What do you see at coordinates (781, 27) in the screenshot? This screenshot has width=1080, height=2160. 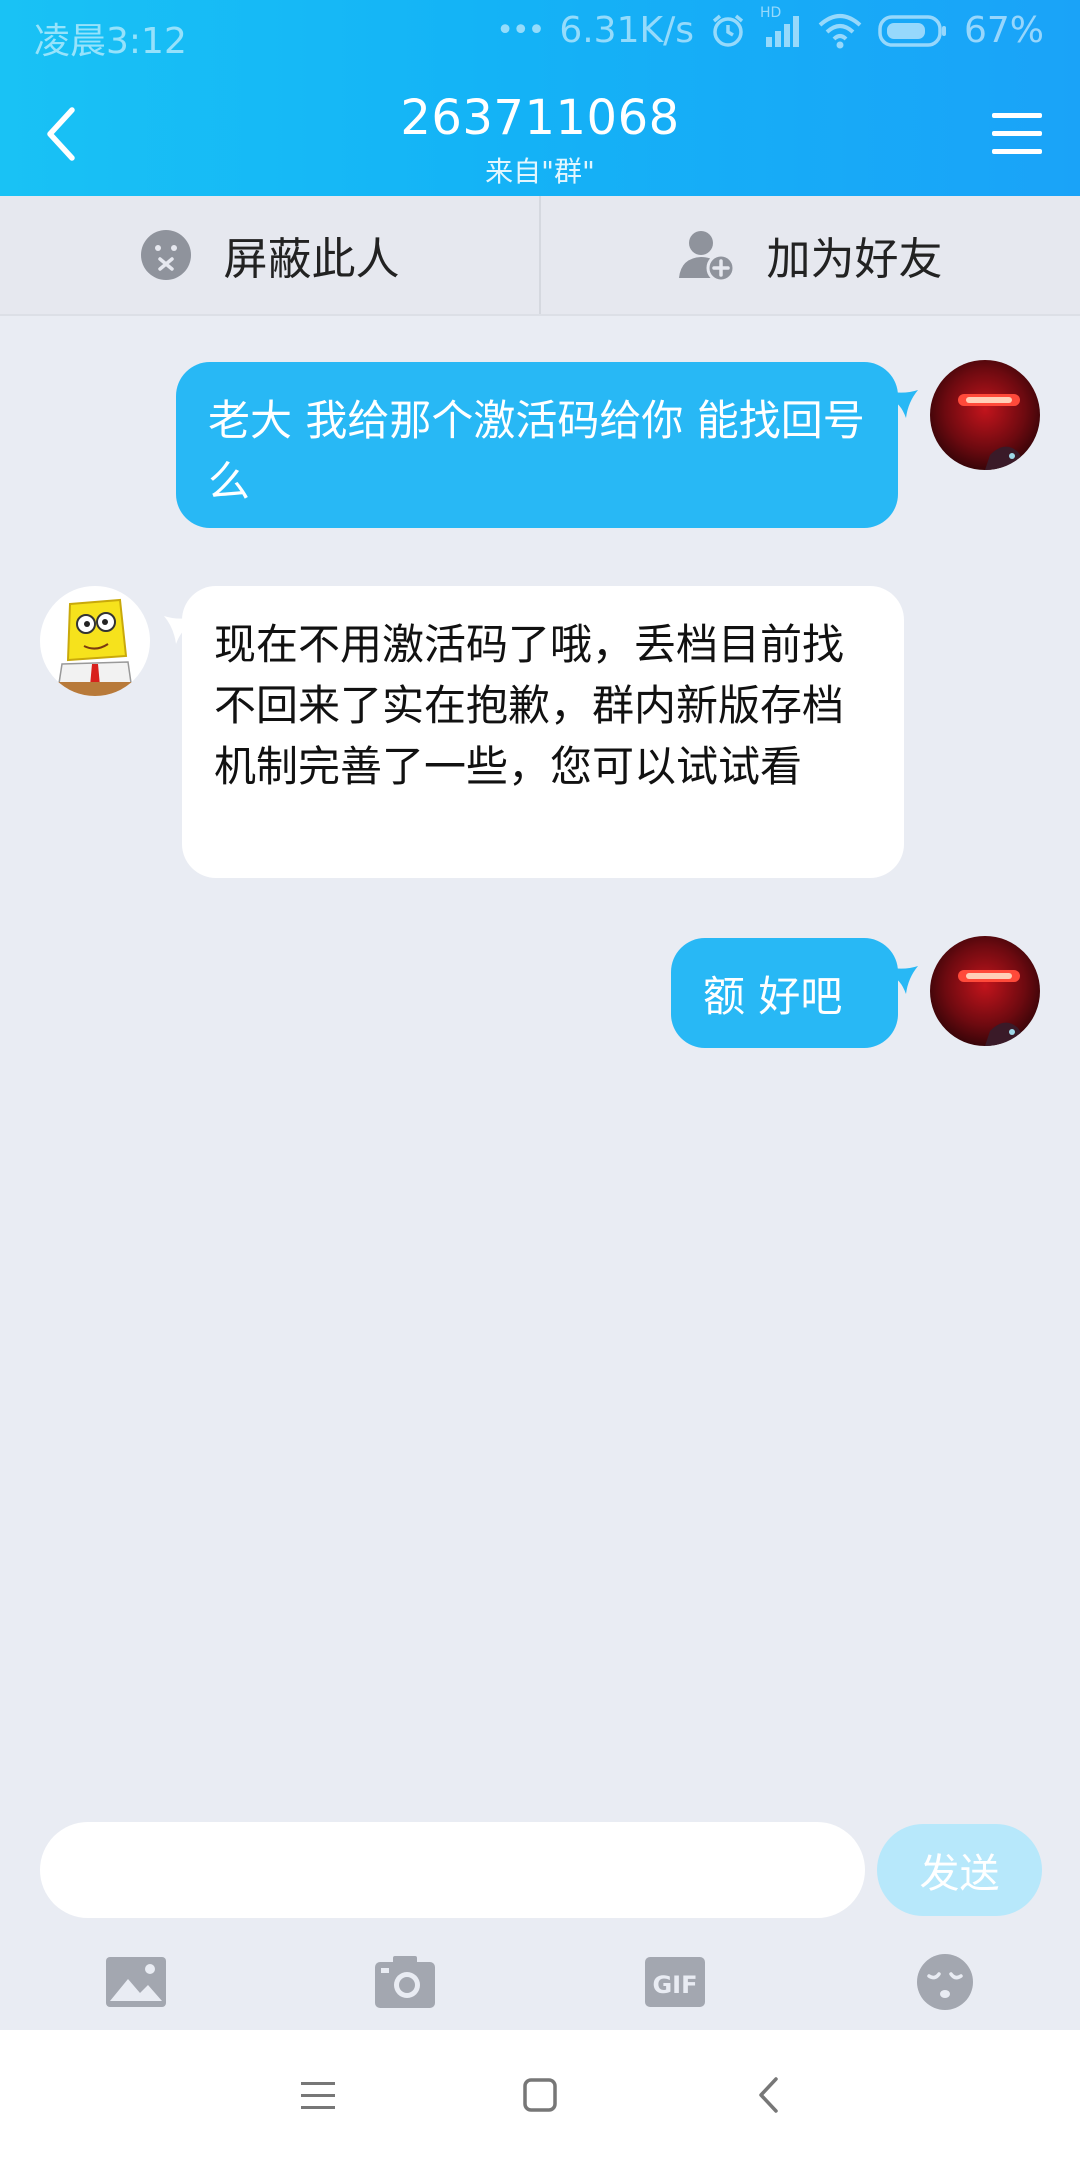 I see `signal-icon: HD` at bounding box center [781, 27].